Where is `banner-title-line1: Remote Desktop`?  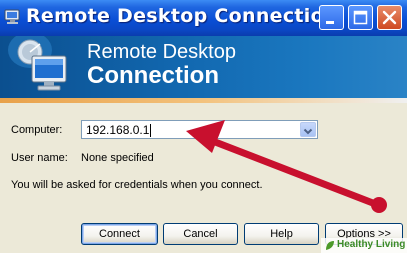
banner-title-line1: Remote Desktop is located at coordinates (161, 52).